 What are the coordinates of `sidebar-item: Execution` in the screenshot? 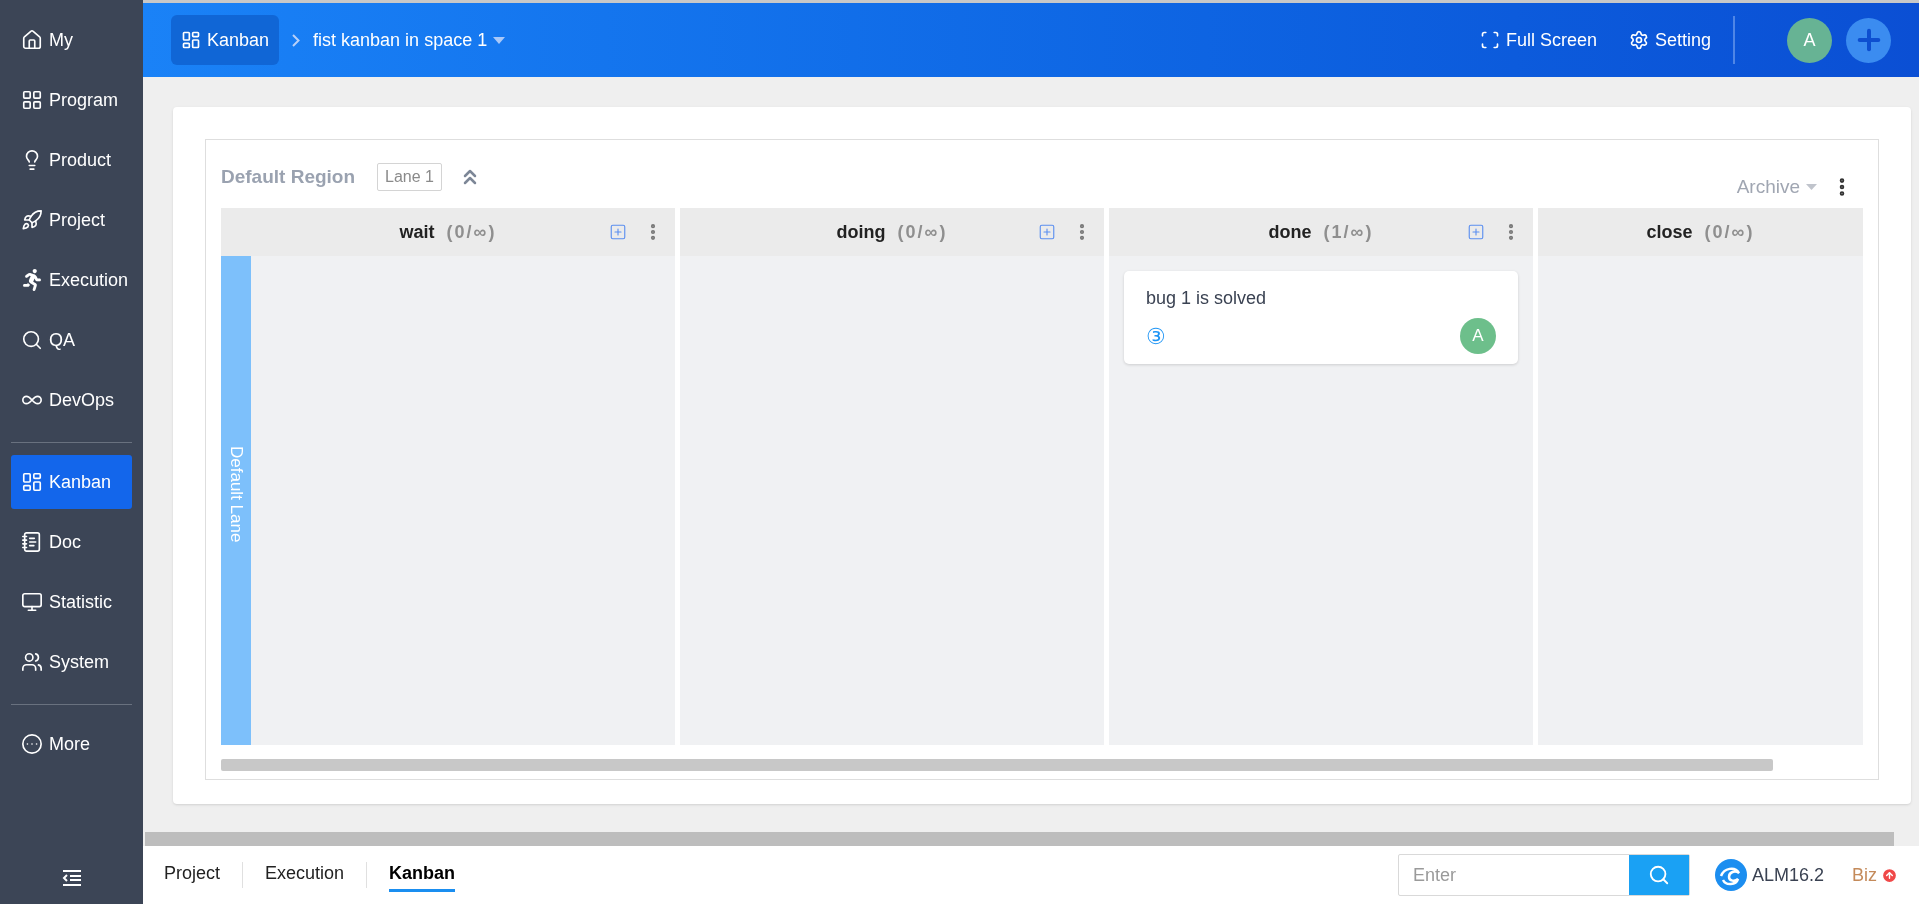 It's located at (71, 280).